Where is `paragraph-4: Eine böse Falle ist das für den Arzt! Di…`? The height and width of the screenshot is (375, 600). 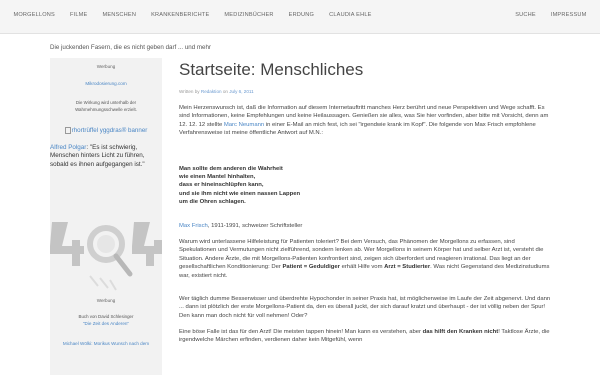 paragraph-4: Eine böse Falle ist das für den Arzt! Di… is located at coordinates (365, 336).